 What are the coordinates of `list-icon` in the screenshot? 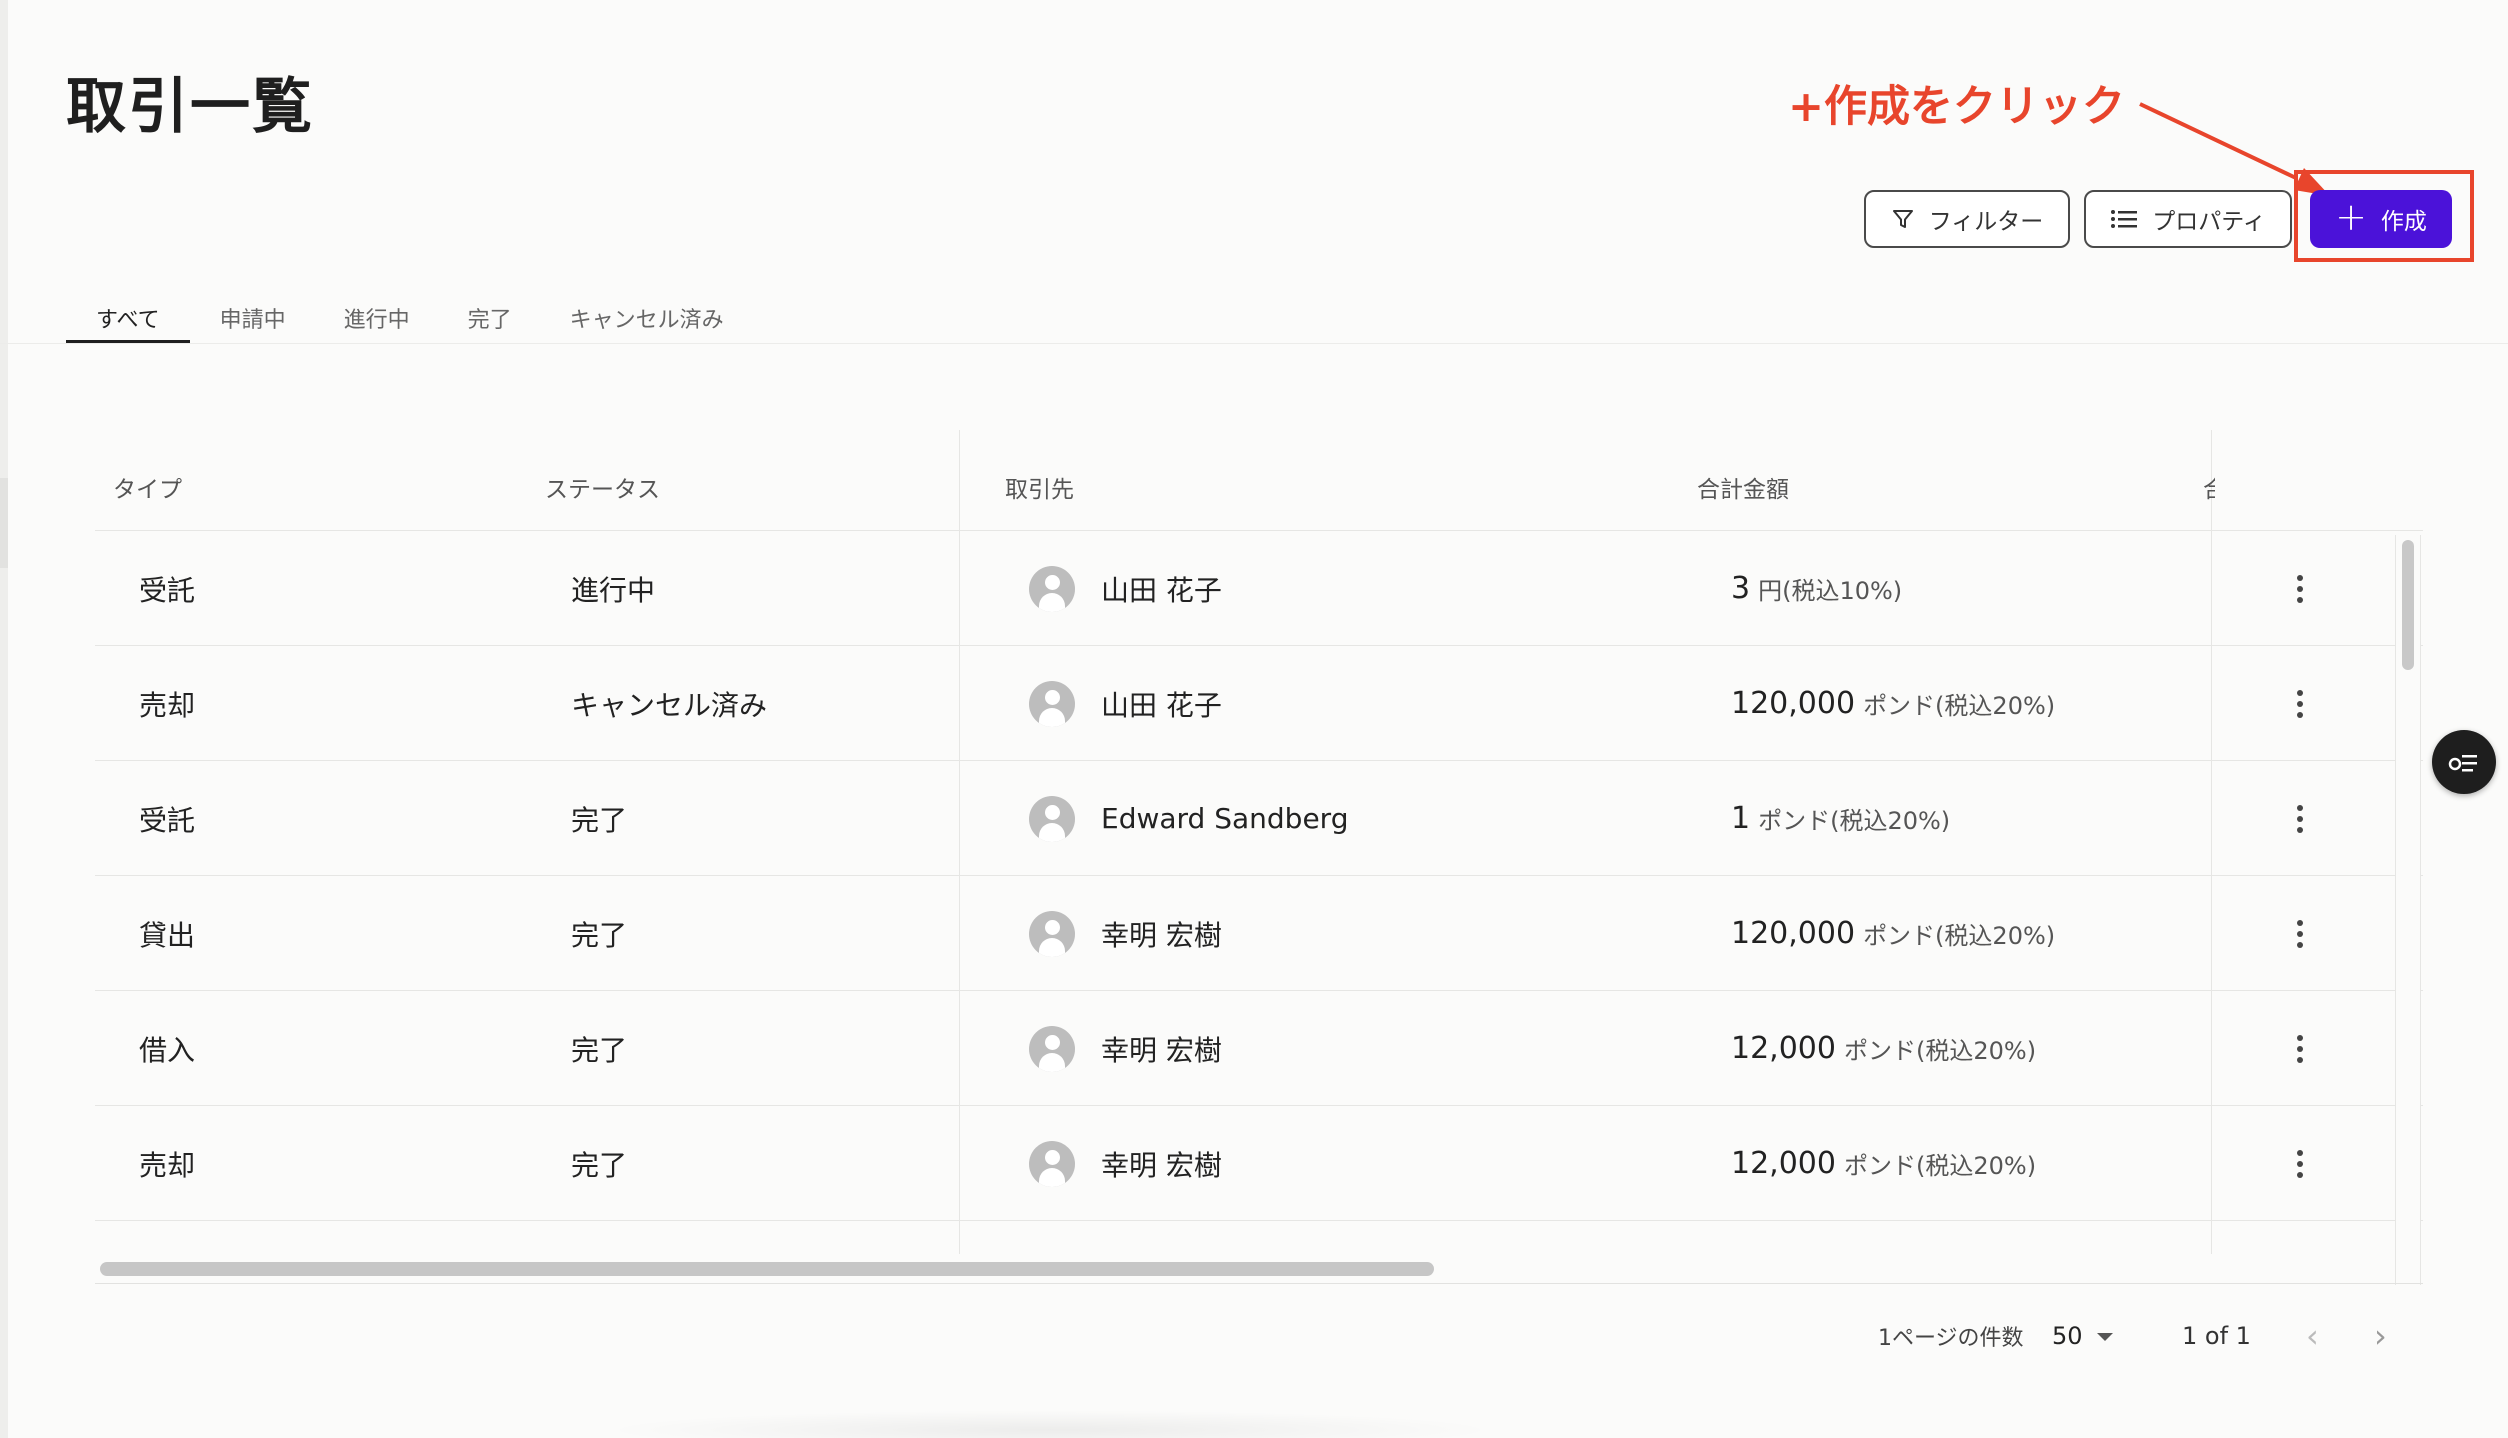 It's located at (2124, 219).